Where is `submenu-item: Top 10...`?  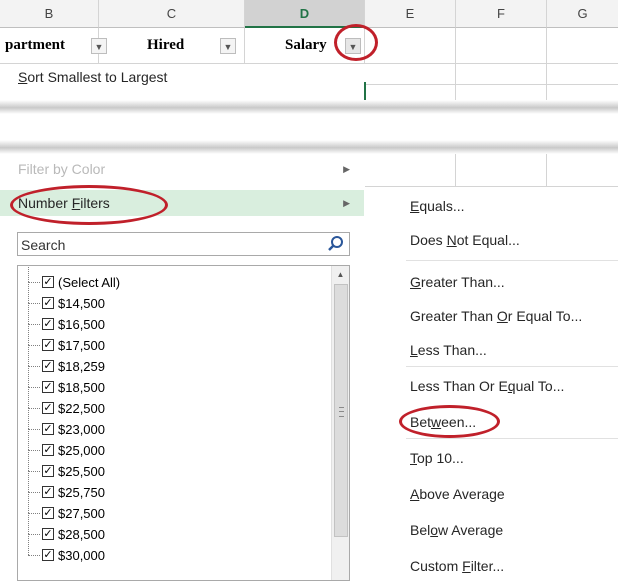 submenu-item: Top 10... is located at coordinates (437, 458).